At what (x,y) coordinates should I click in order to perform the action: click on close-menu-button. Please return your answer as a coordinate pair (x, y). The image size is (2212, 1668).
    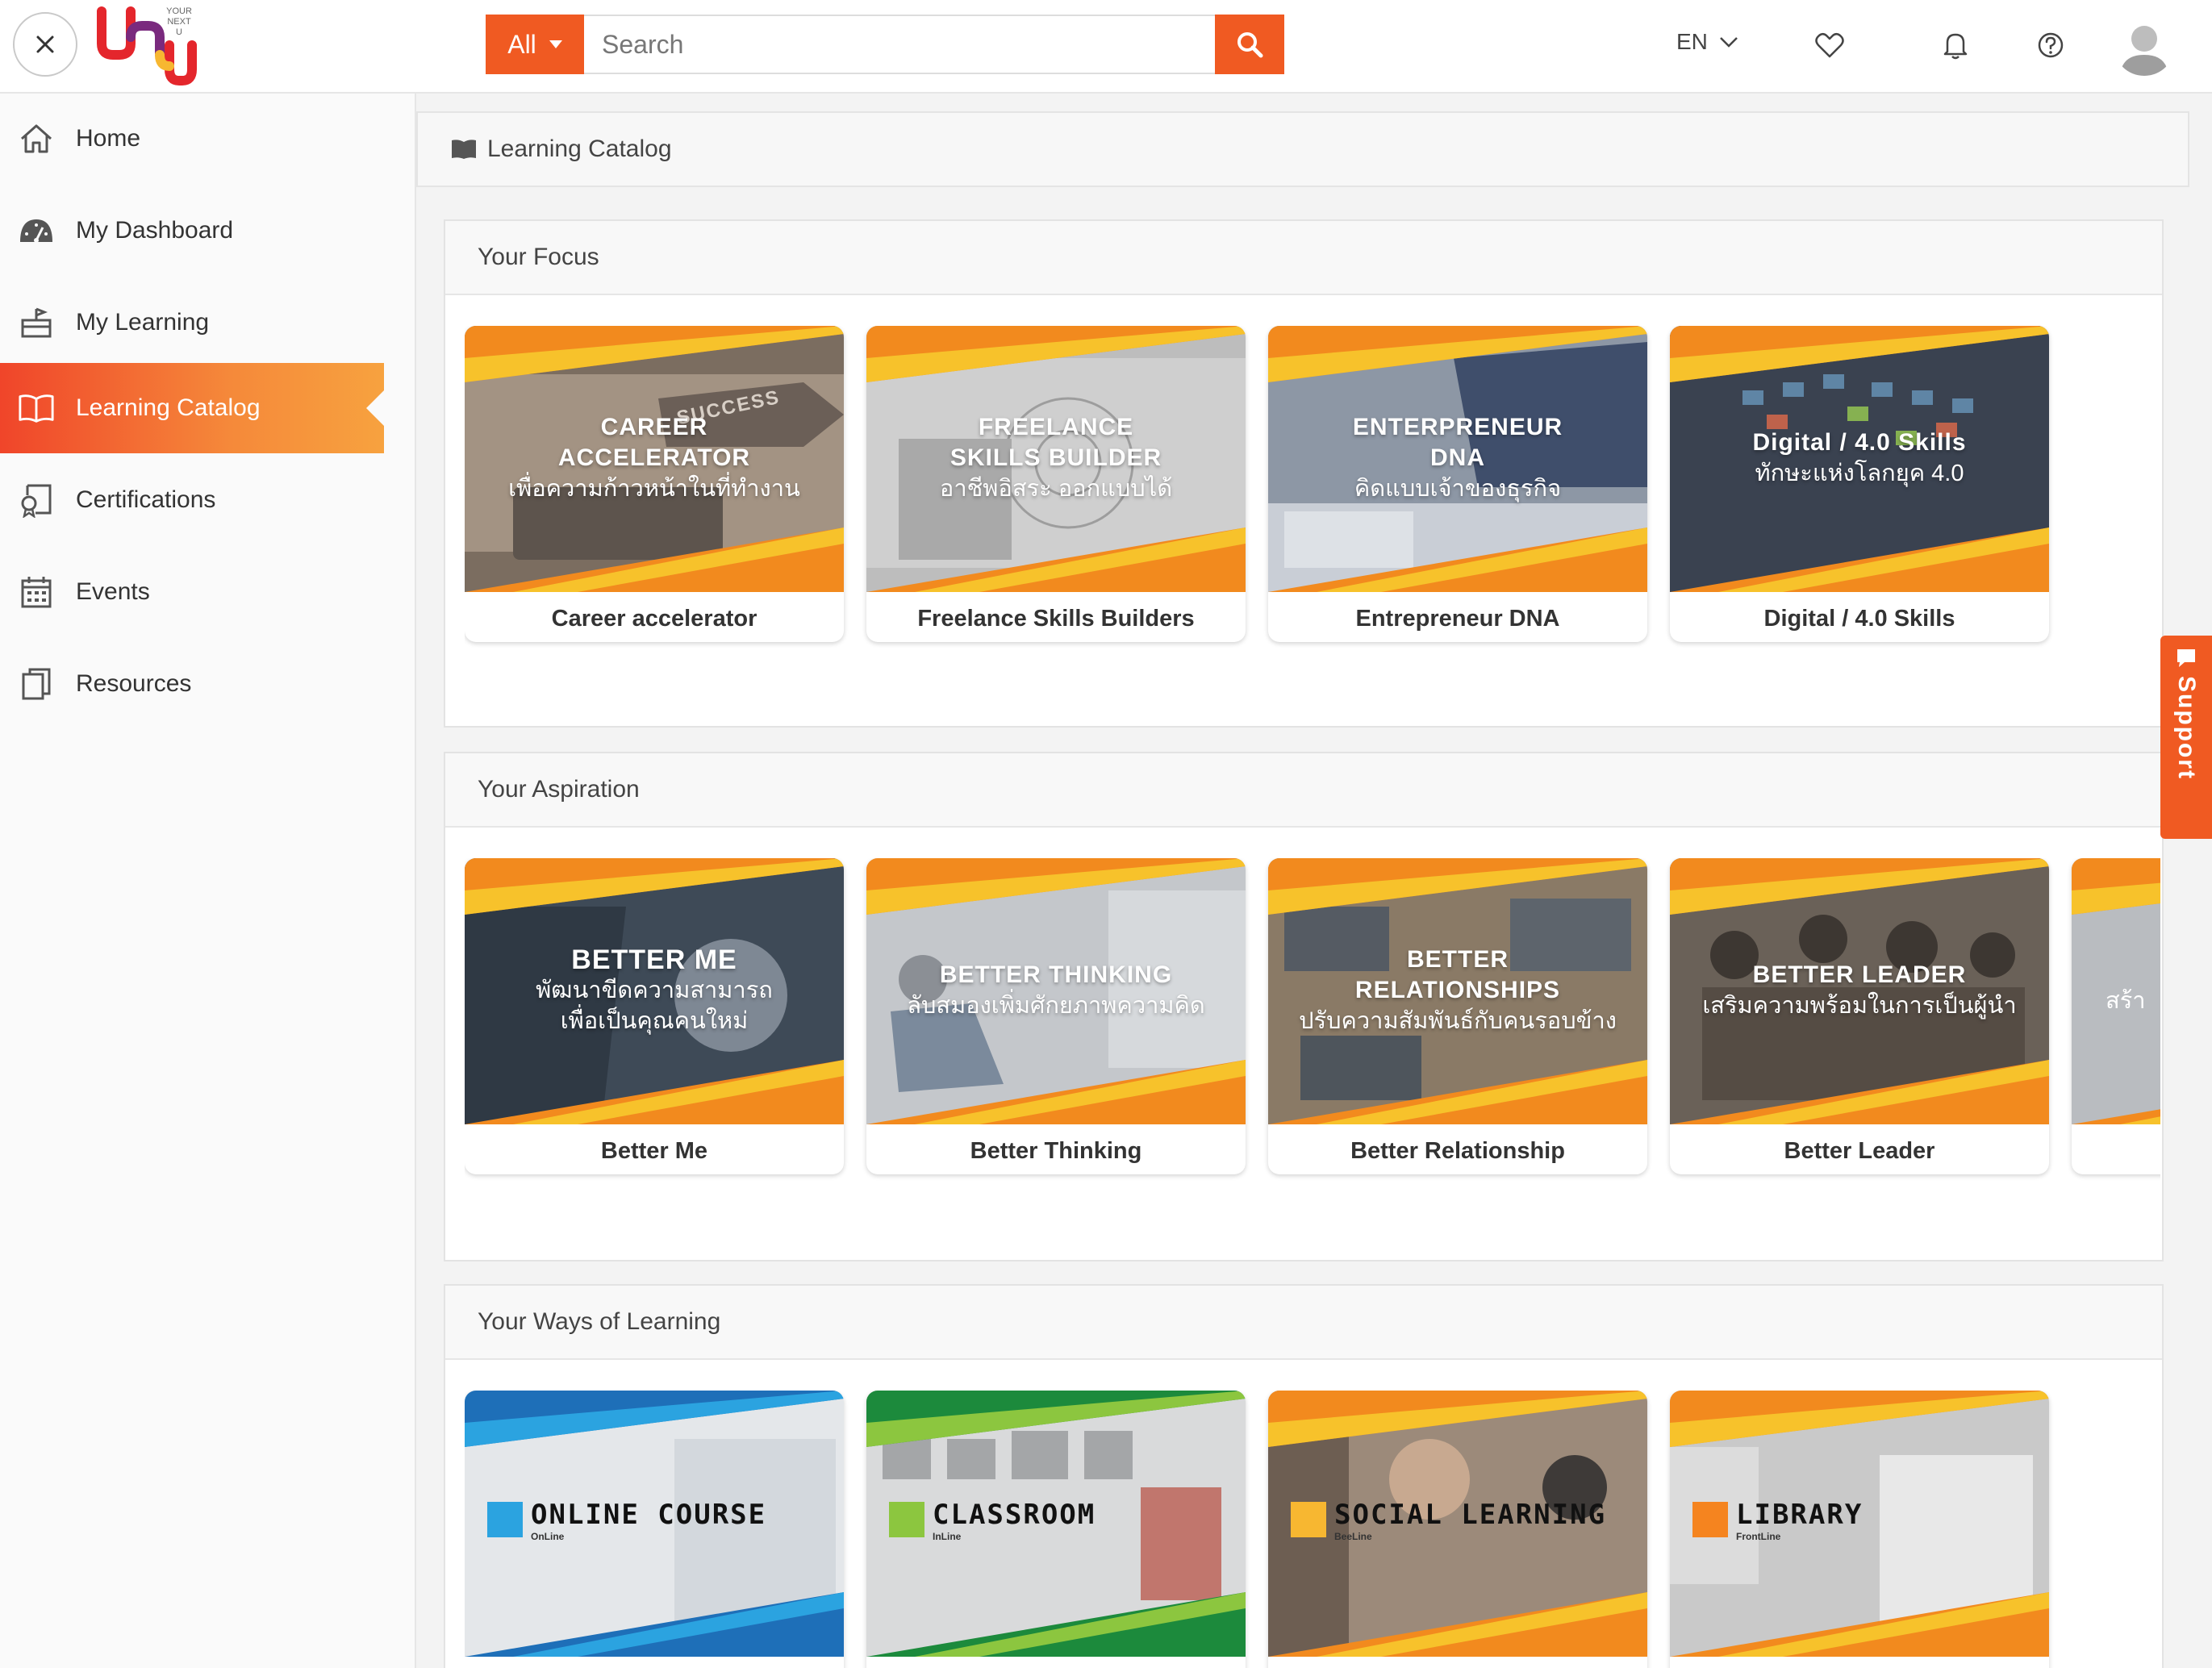
    Looking at the image, I should click on (45, 44).